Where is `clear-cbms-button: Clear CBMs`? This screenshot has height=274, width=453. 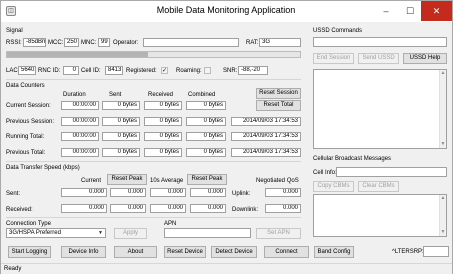 clear-cbms-button: Clear CBMs is located at coordinates (378, 186).